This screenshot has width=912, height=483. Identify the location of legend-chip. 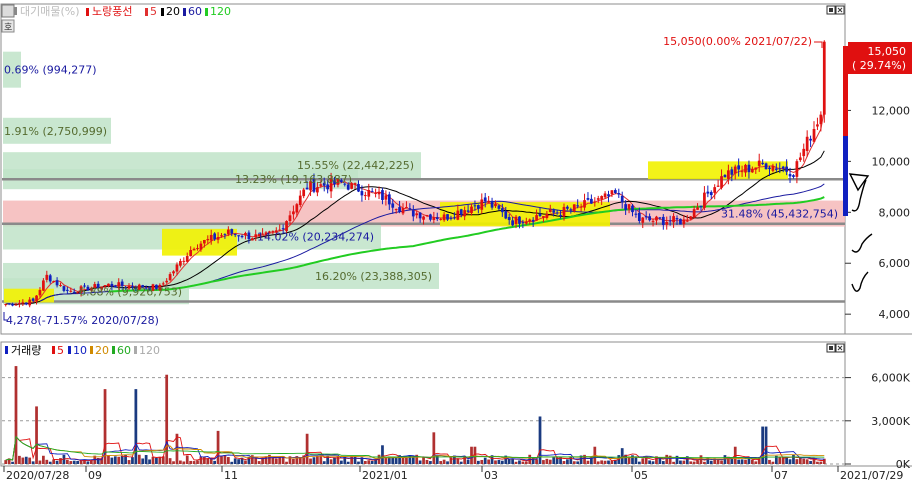
(8, 11).